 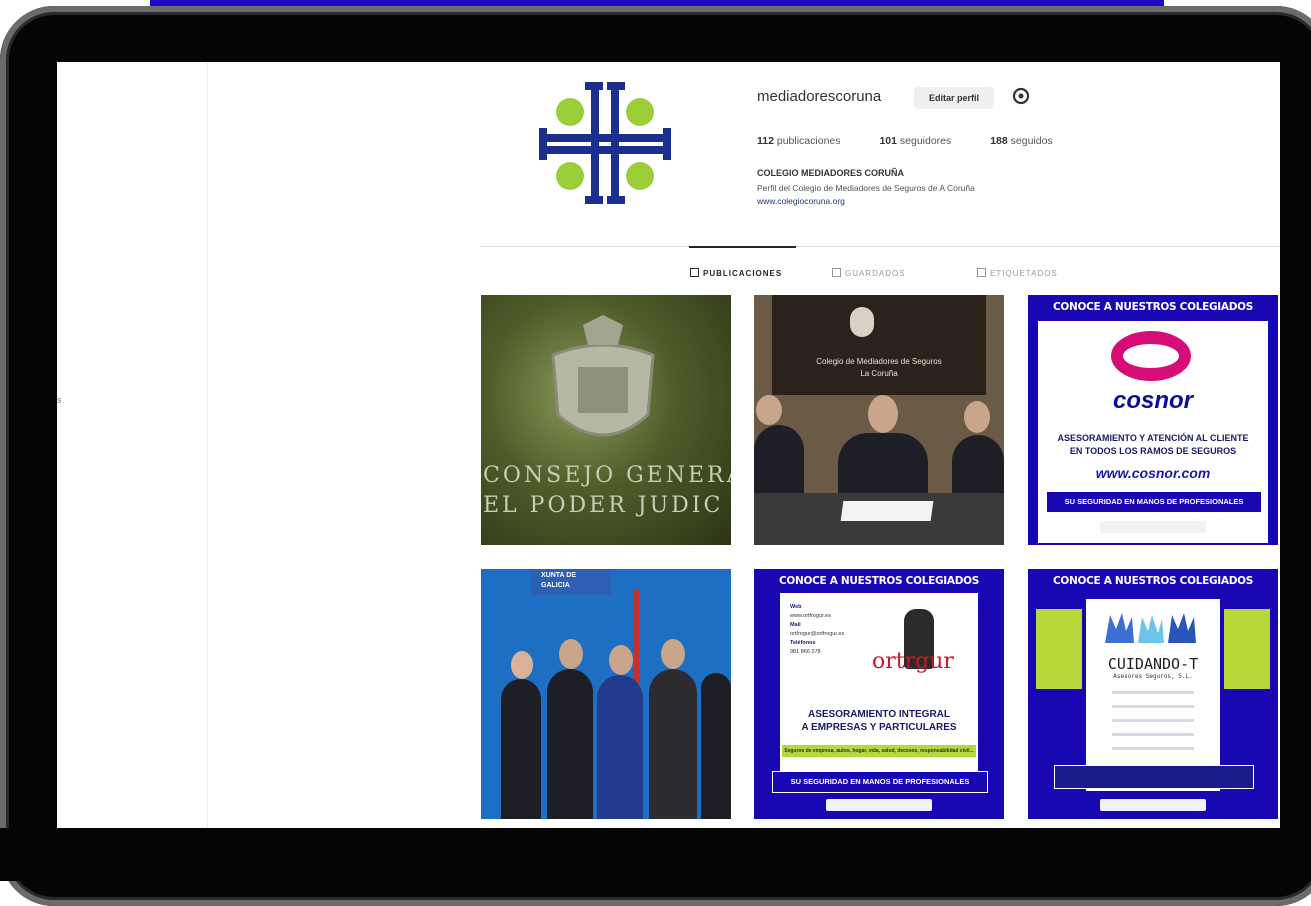 What do you see at coordinates (879, 581) in the screenshot?
I see `post-5-header: CONOCE A NUESTROS COLEGIADOS` at bounding box center [879, 581].